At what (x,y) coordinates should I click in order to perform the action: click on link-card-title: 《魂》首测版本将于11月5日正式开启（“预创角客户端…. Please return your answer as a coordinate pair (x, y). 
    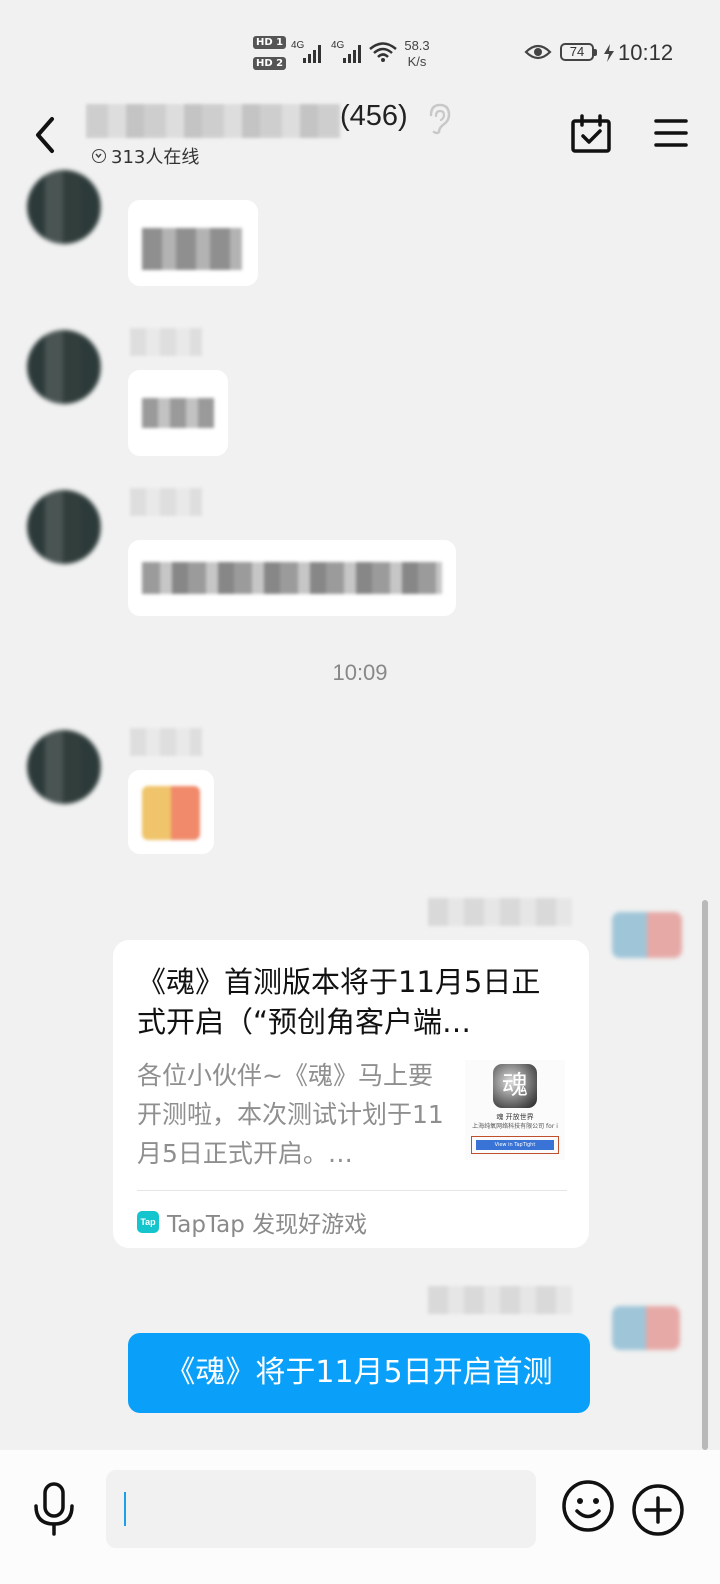
    Looking at the image, I should click on (339, 1002).